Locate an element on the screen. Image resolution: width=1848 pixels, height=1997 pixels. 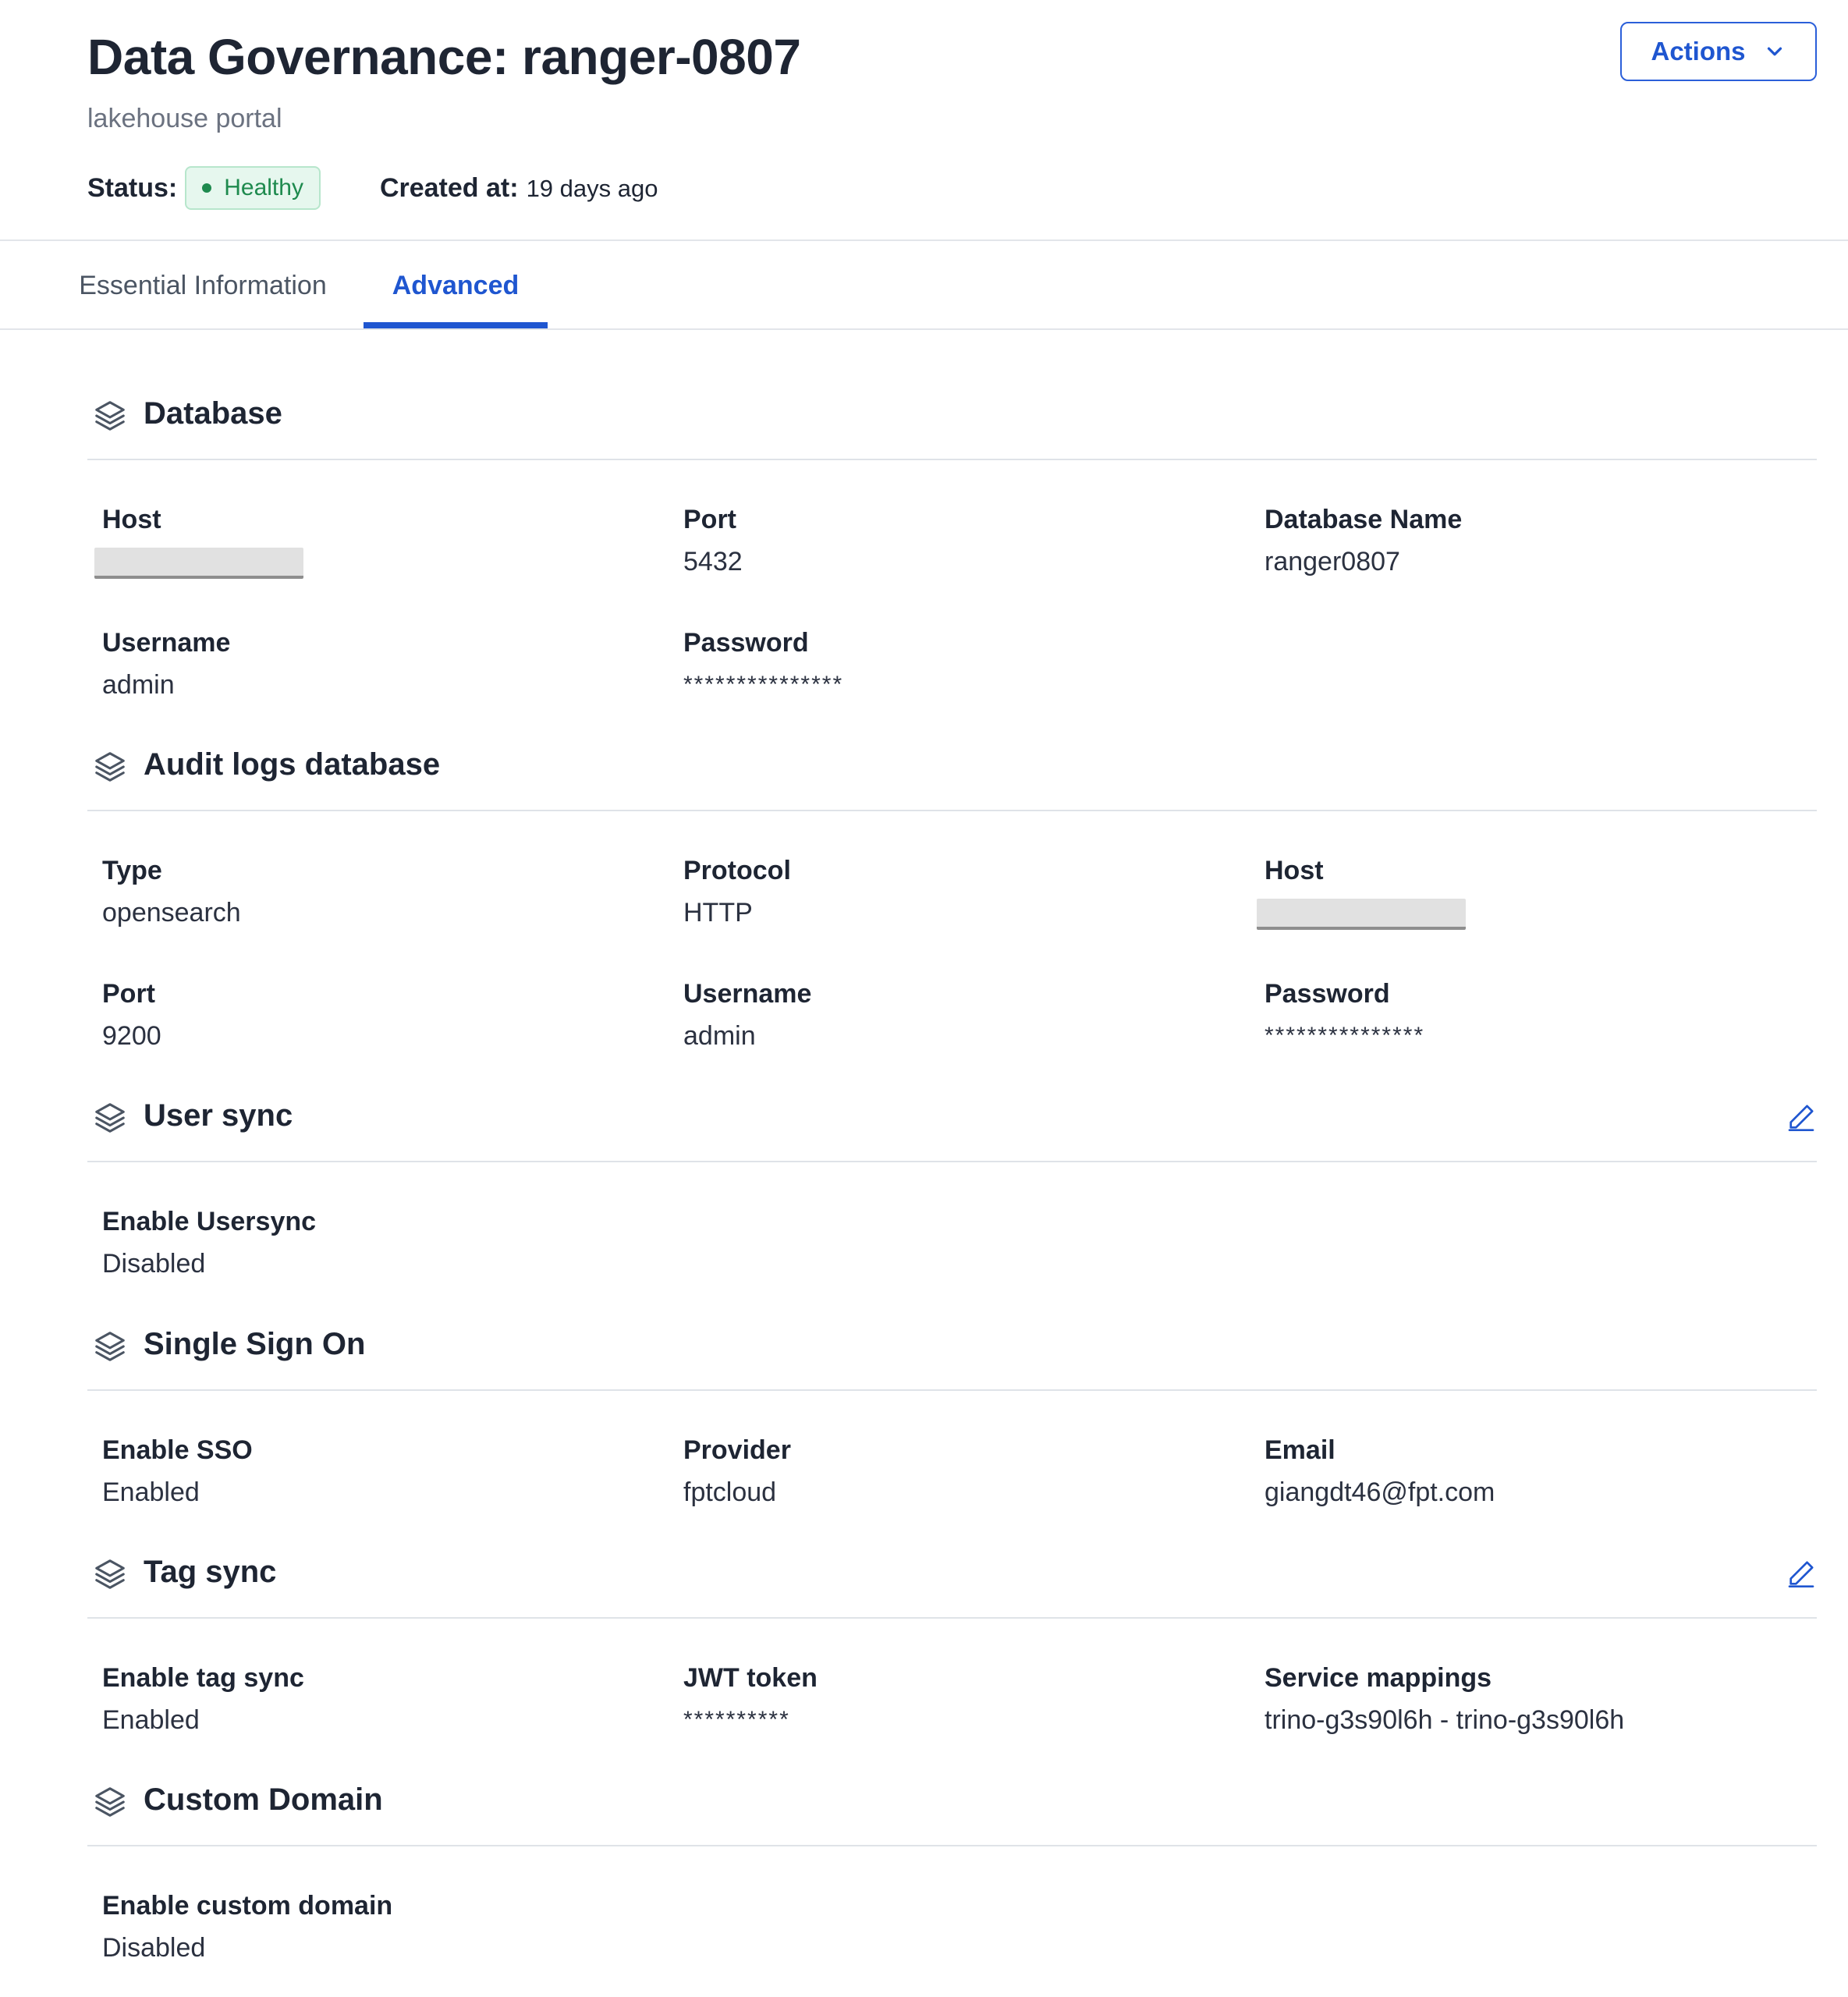
field-label: Service mappings is located at coordinates (1378, 1678).